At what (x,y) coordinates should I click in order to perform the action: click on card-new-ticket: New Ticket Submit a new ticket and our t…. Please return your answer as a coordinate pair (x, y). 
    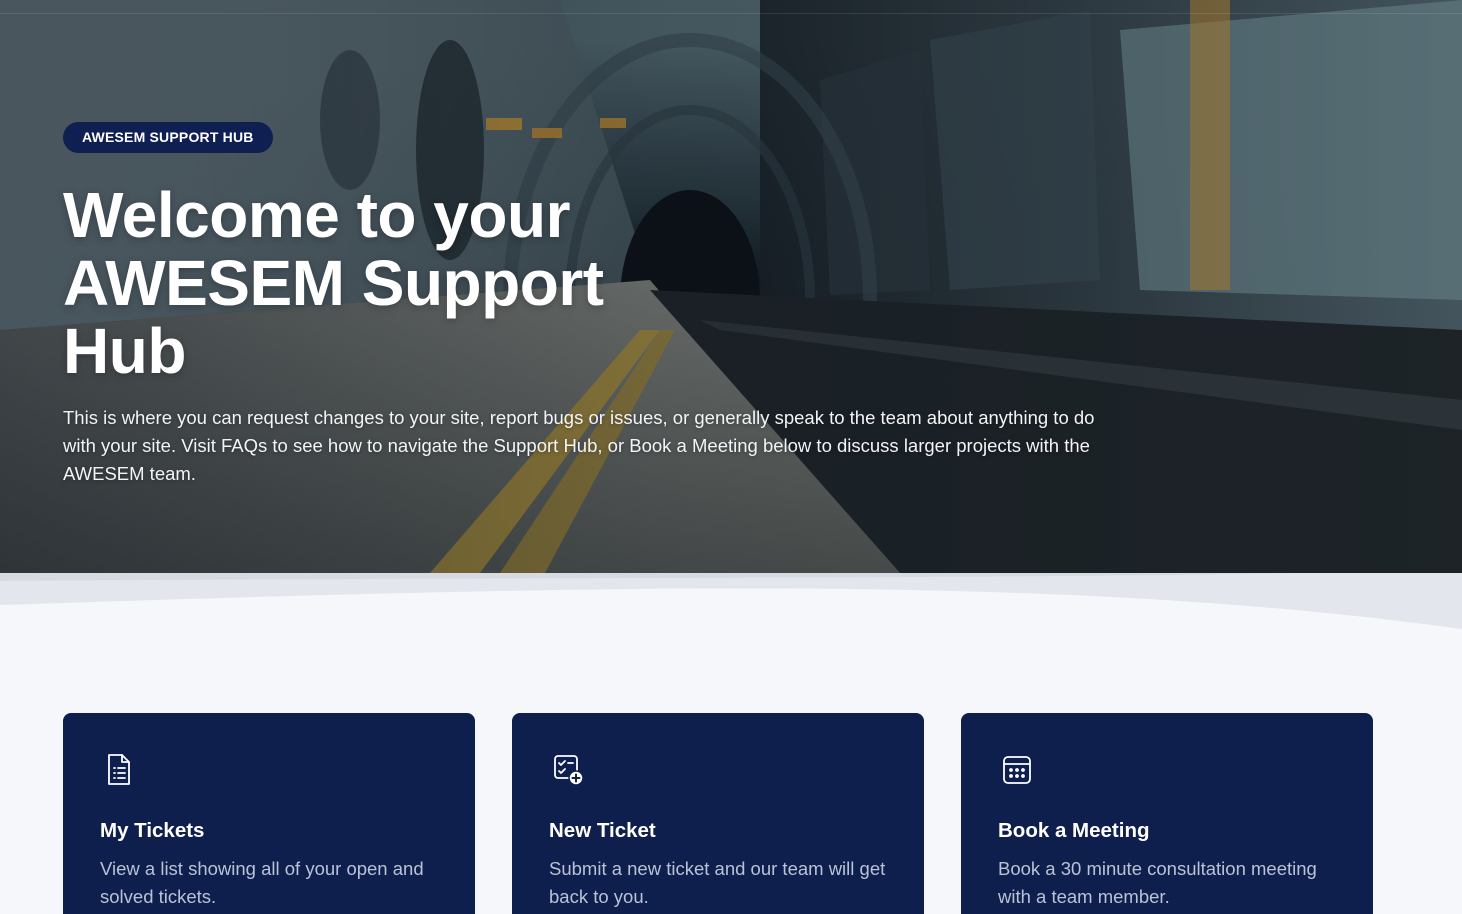
    Looking at the image, I should click on (718, 813).